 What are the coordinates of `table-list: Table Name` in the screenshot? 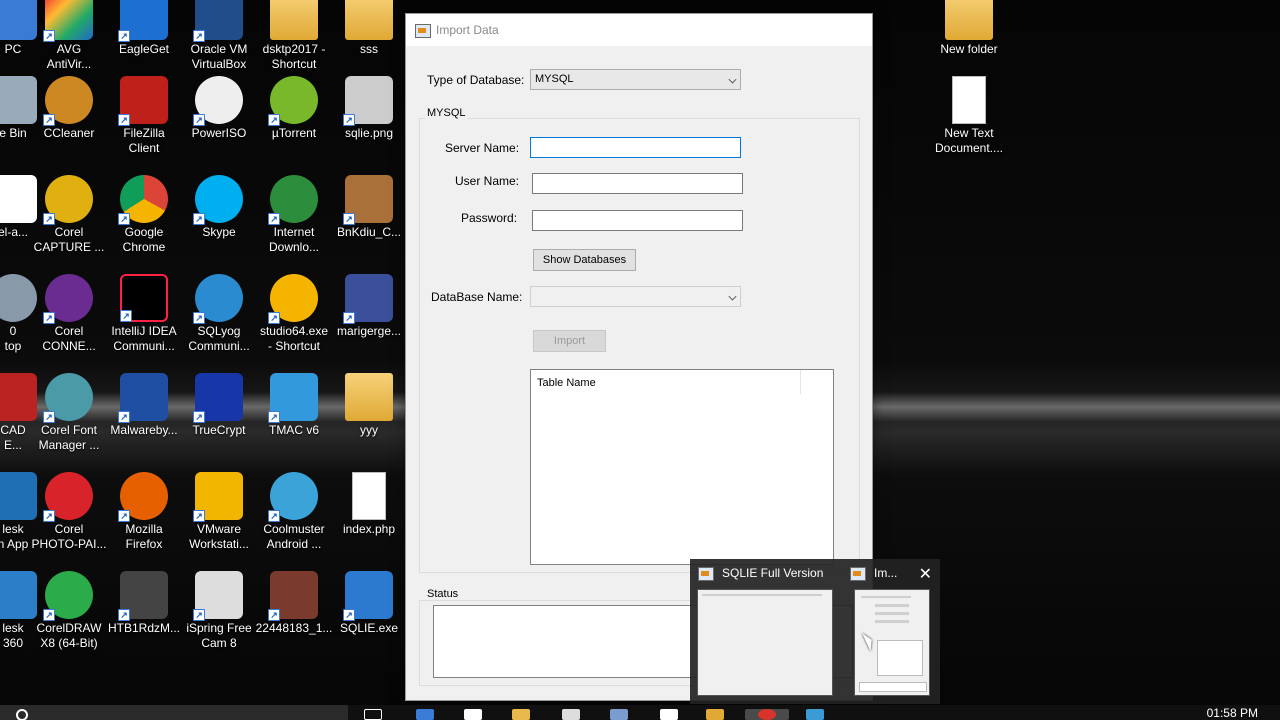 It's located at (682, 467).